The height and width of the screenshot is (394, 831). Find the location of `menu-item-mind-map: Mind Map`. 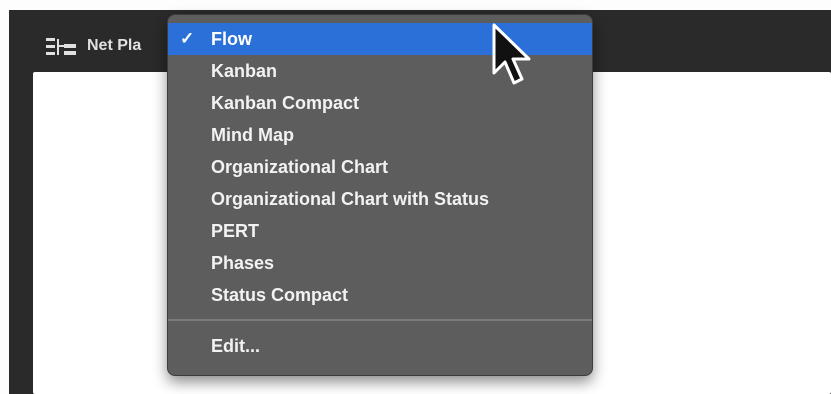

menu-item-mind-map: Mind Map is located at coordinates (380, 135).